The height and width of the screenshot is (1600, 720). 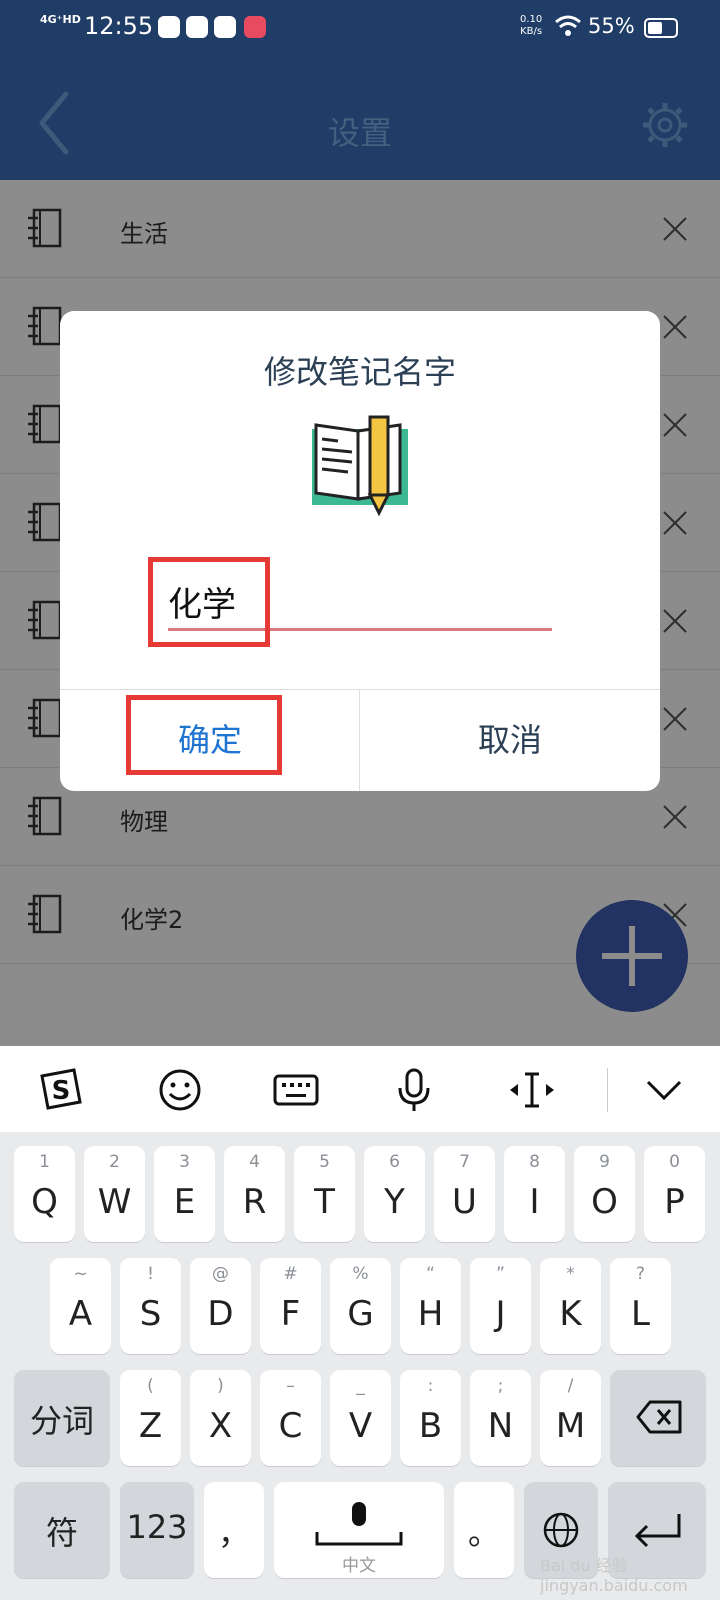 What do you see at coordinates (184, 1194) in the screenshot?
I see `key-e: 3E` at bounding box center [184, 1194].